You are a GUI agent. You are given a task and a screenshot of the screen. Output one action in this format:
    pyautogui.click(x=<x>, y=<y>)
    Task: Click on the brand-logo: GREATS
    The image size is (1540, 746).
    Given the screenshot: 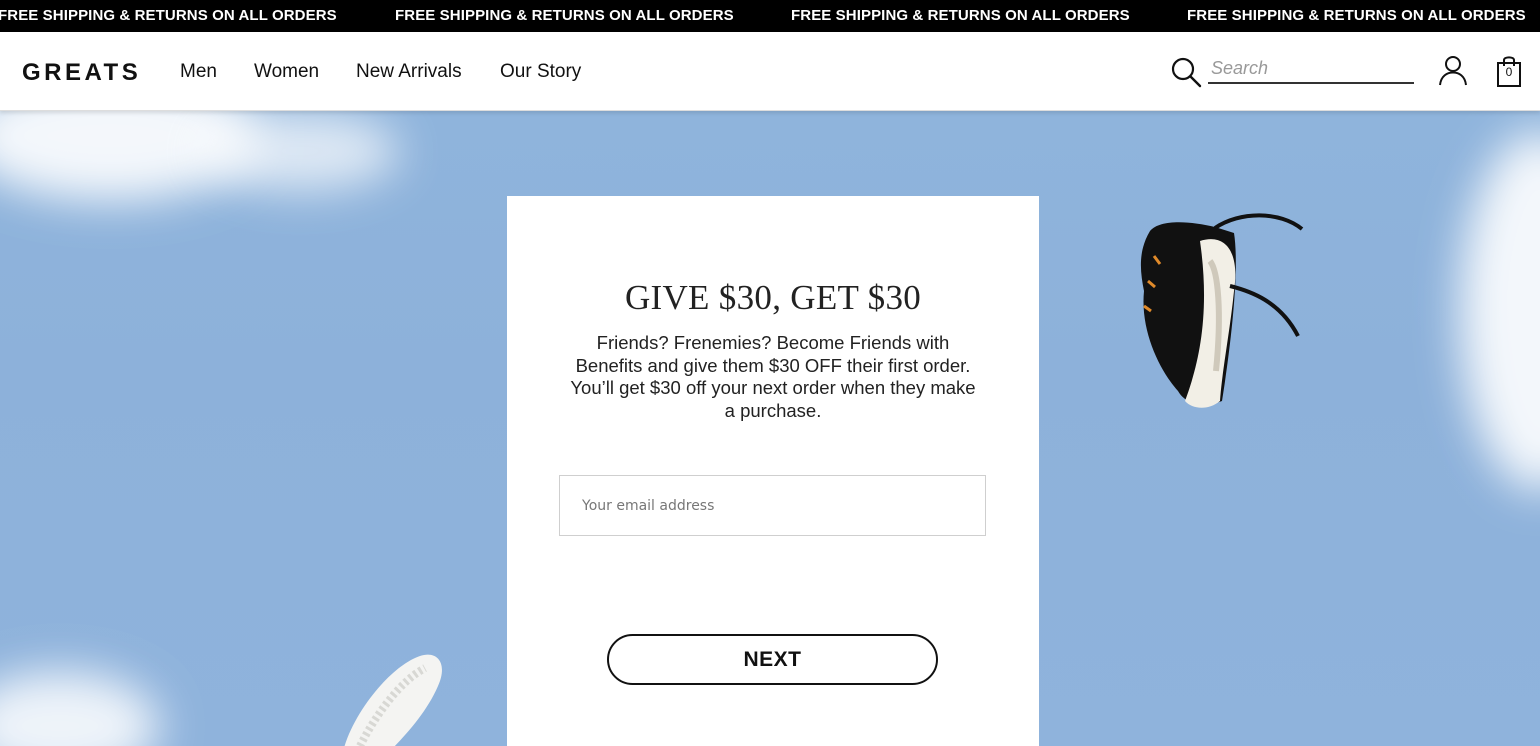 What is the action you would take?
    pyautogui.click(x=81, y=73)
    